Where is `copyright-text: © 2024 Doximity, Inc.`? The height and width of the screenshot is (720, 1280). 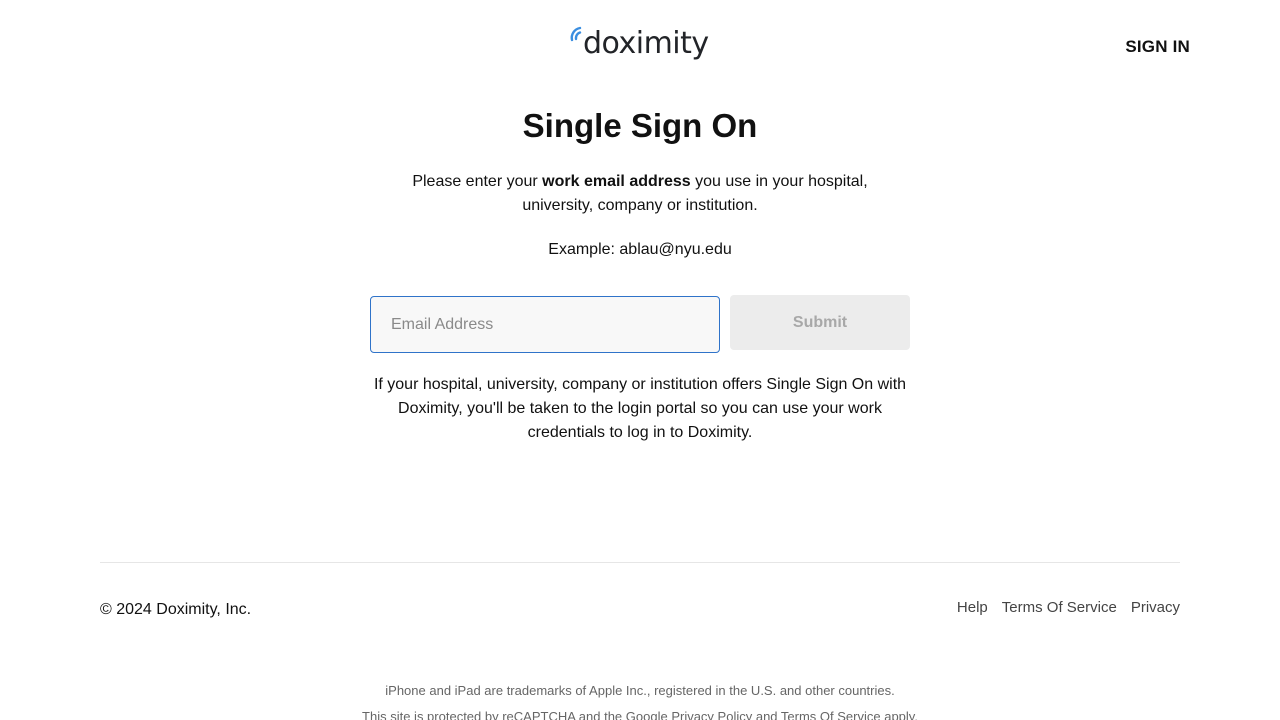 copyright-text: © 2024 Doximity, Inc. is located at coordinates (176, 609).